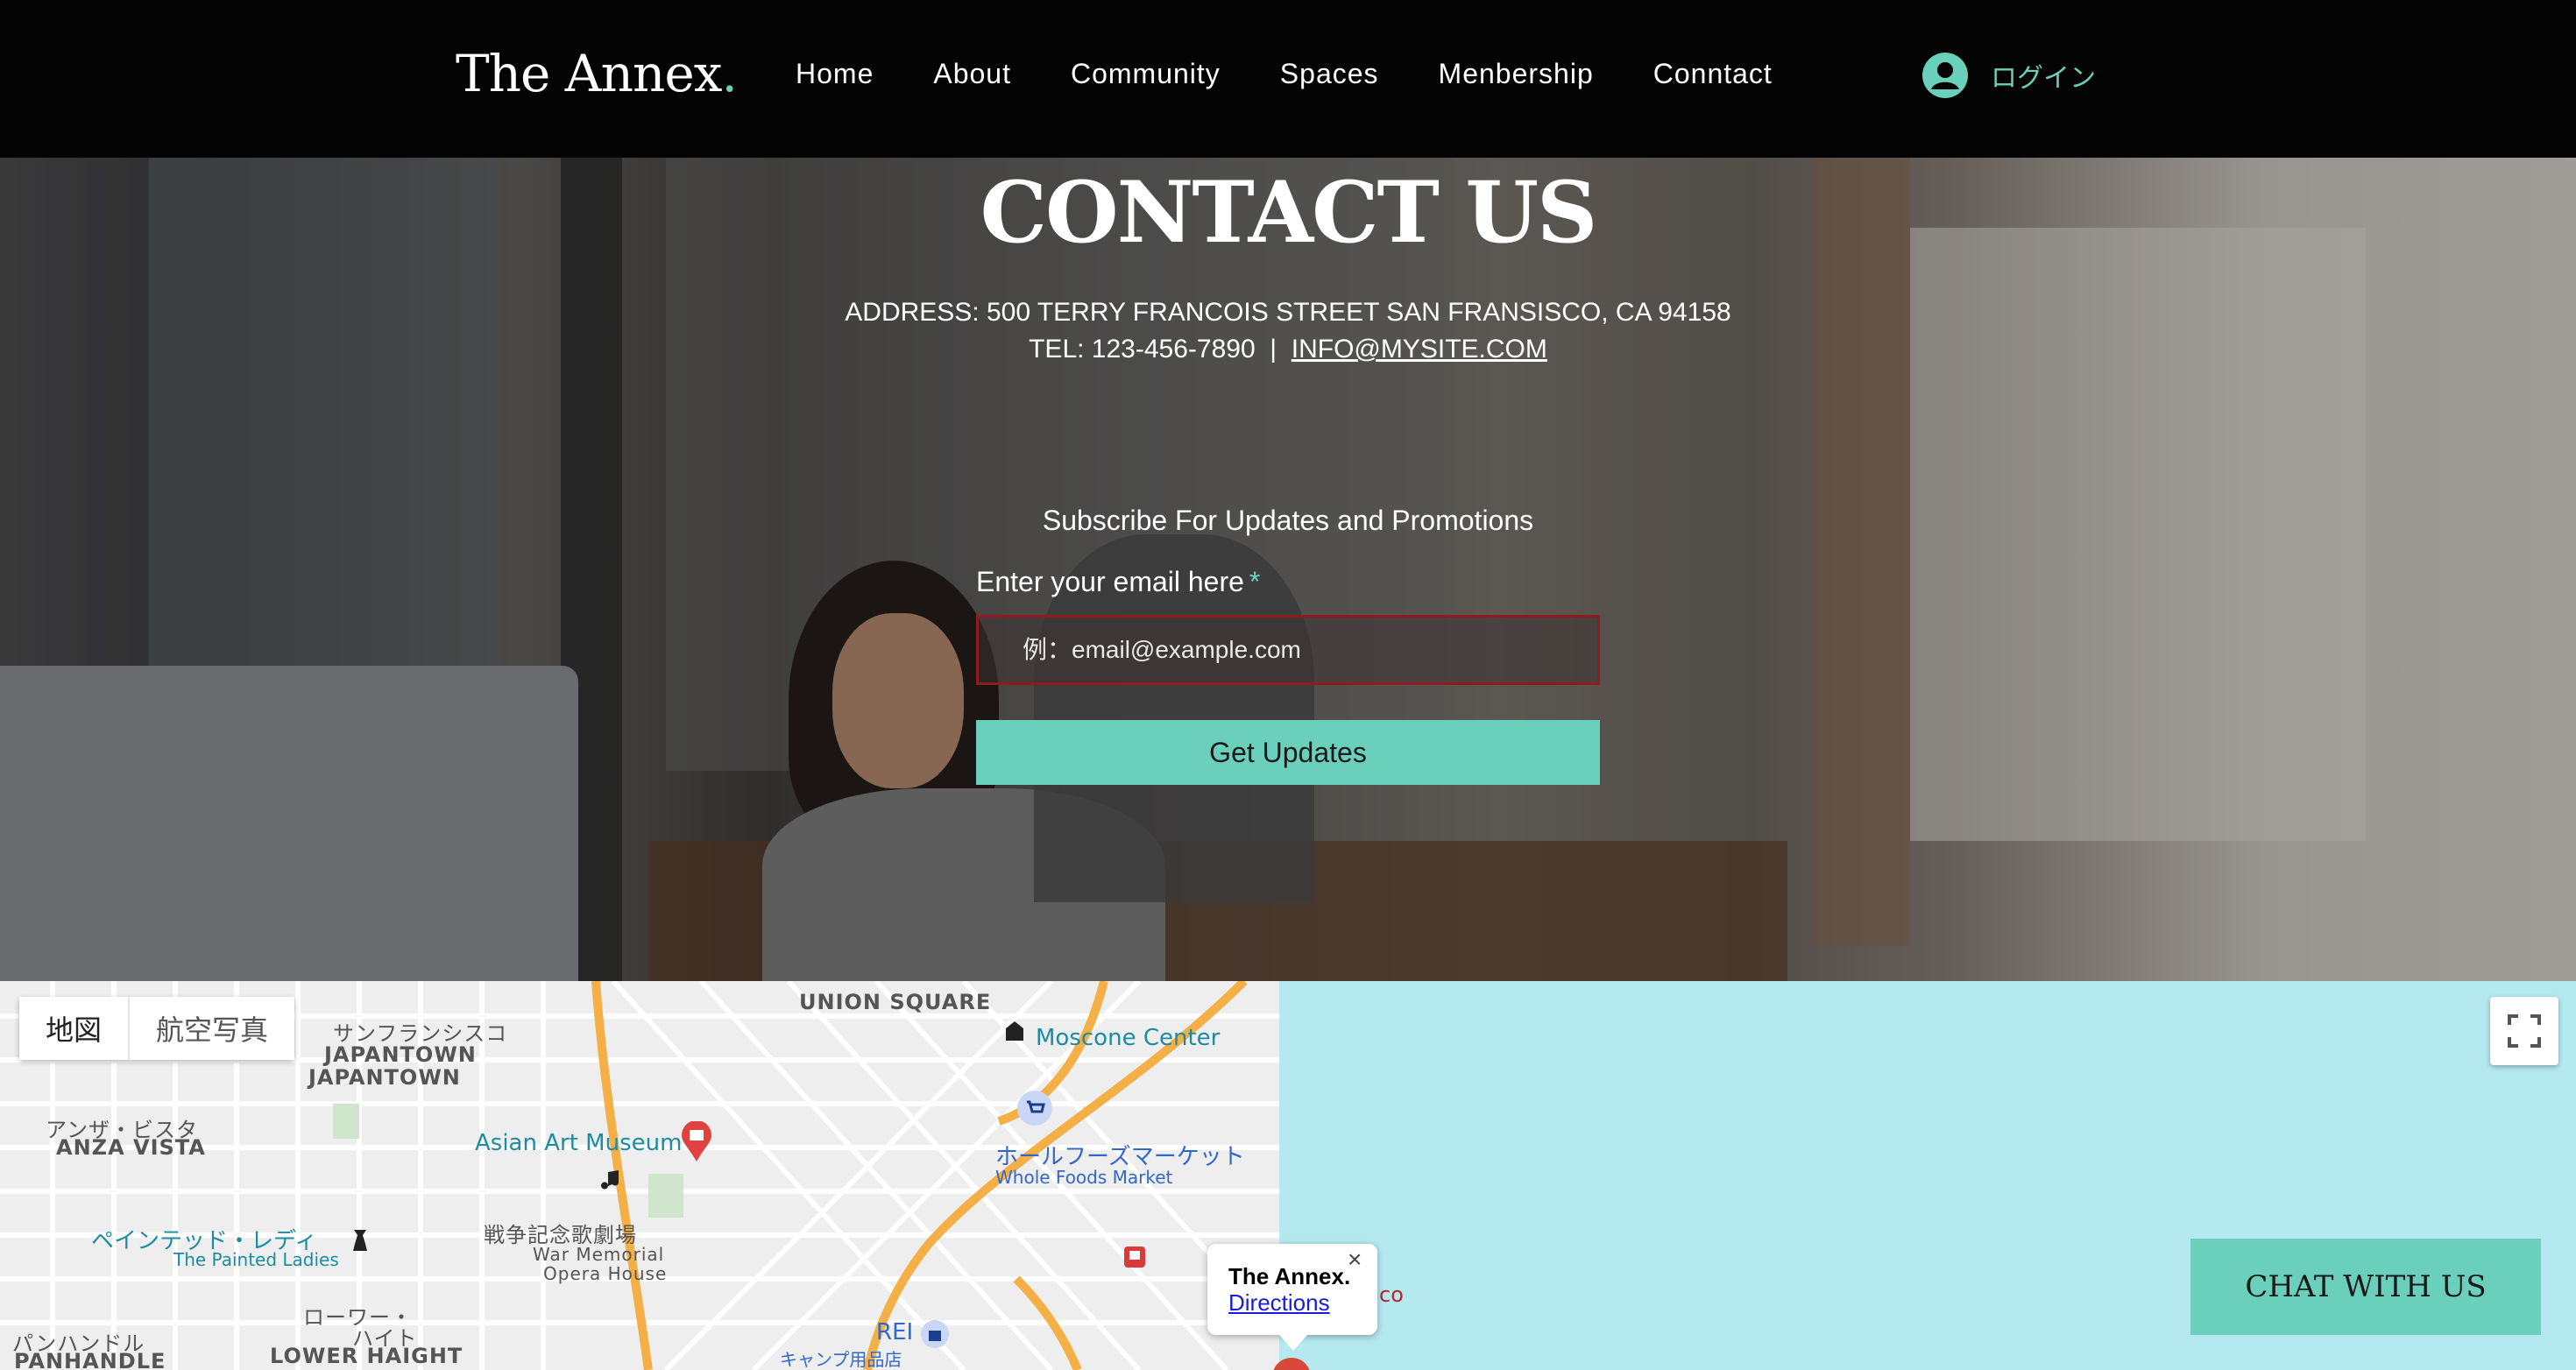 The width and height of the screenshot is (2576, 1370). I want to click on site-logo: The Annex., so click(597, 73).